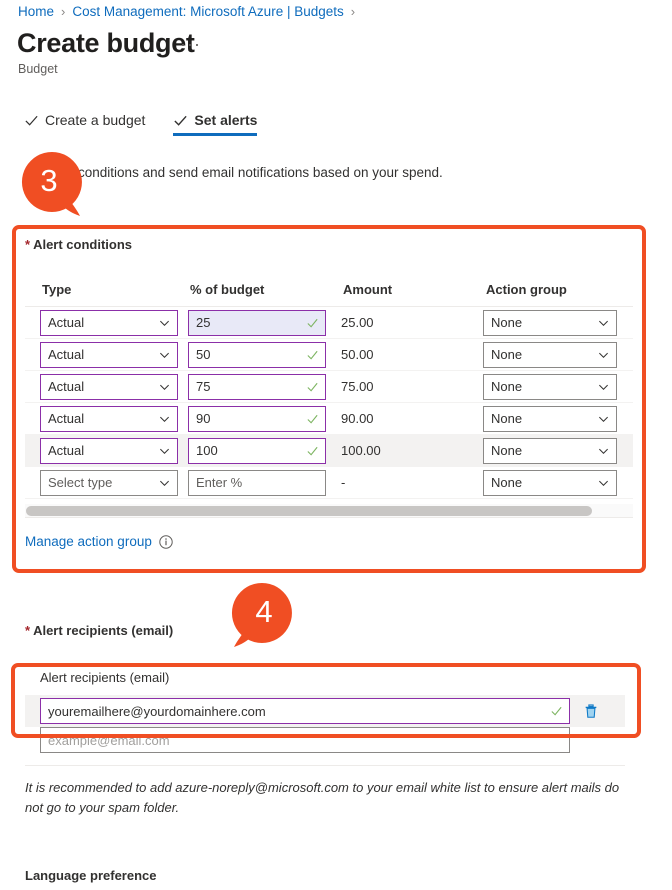 Image resolution: width=672 pixels, height=890 pixels. Describe the element at coordinates (88, 541) in the screenshot. I see `manage-action-group-link: Manage action group` at that location.